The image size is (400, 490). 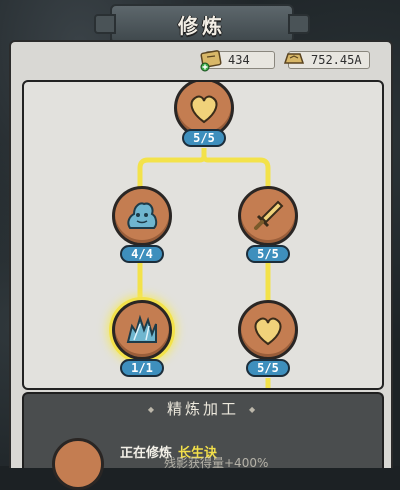 I want to click on sword-icon, so click(x=269, y=215).